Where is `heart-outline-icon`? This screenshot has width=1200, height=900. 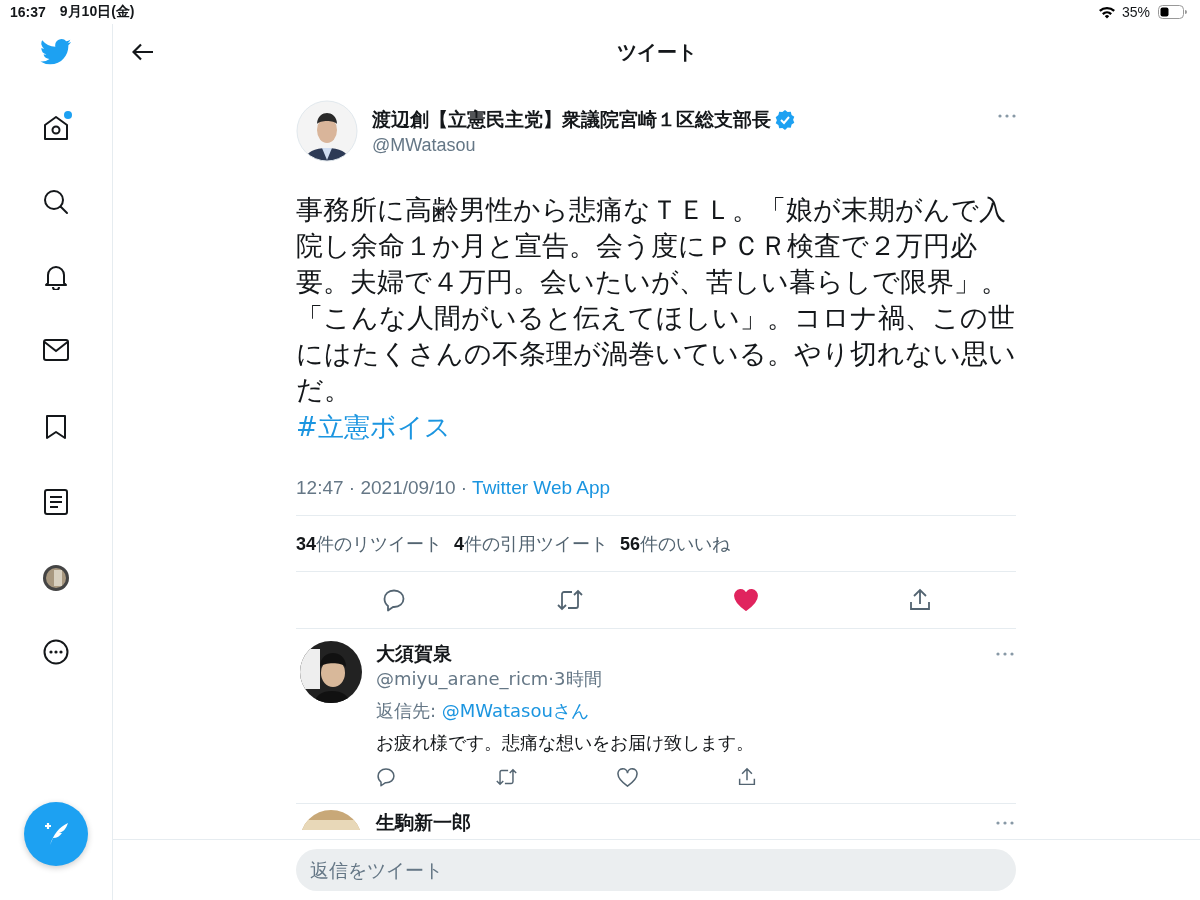
heart-outline-icon is located at coordinates (627, 777).